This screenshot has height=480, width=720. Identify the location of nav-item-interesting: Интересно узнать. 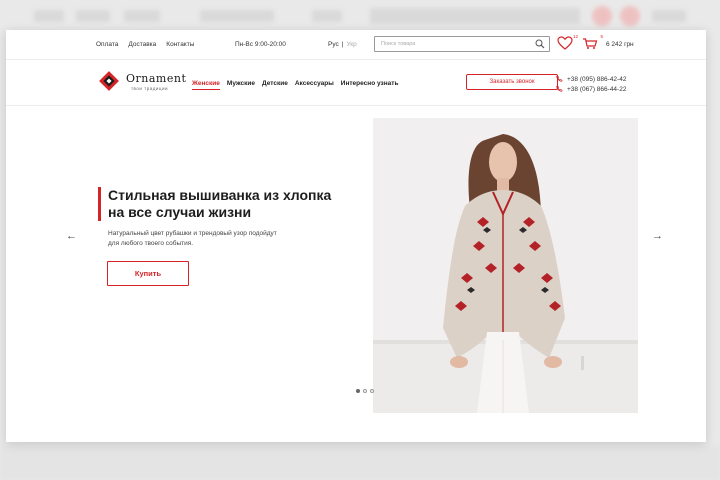
(370, 85).